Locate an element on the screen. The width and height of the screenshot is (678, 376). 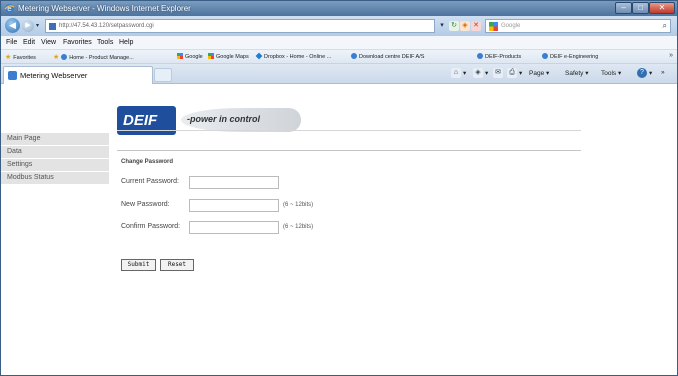
tab-metering-webserver: Metering Webserver is located at coordinates (78, 75).